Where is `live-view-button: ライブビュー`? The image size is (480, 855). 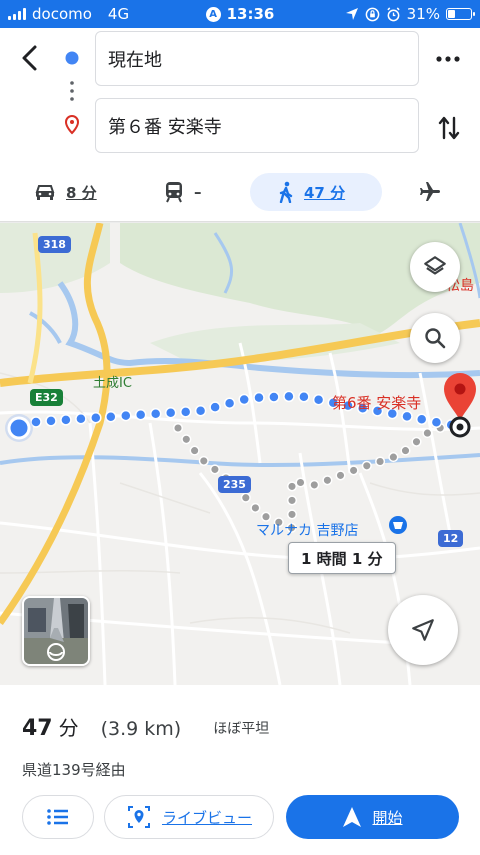 live-view-button: ライブビュー is located at coordinates (189, 817).